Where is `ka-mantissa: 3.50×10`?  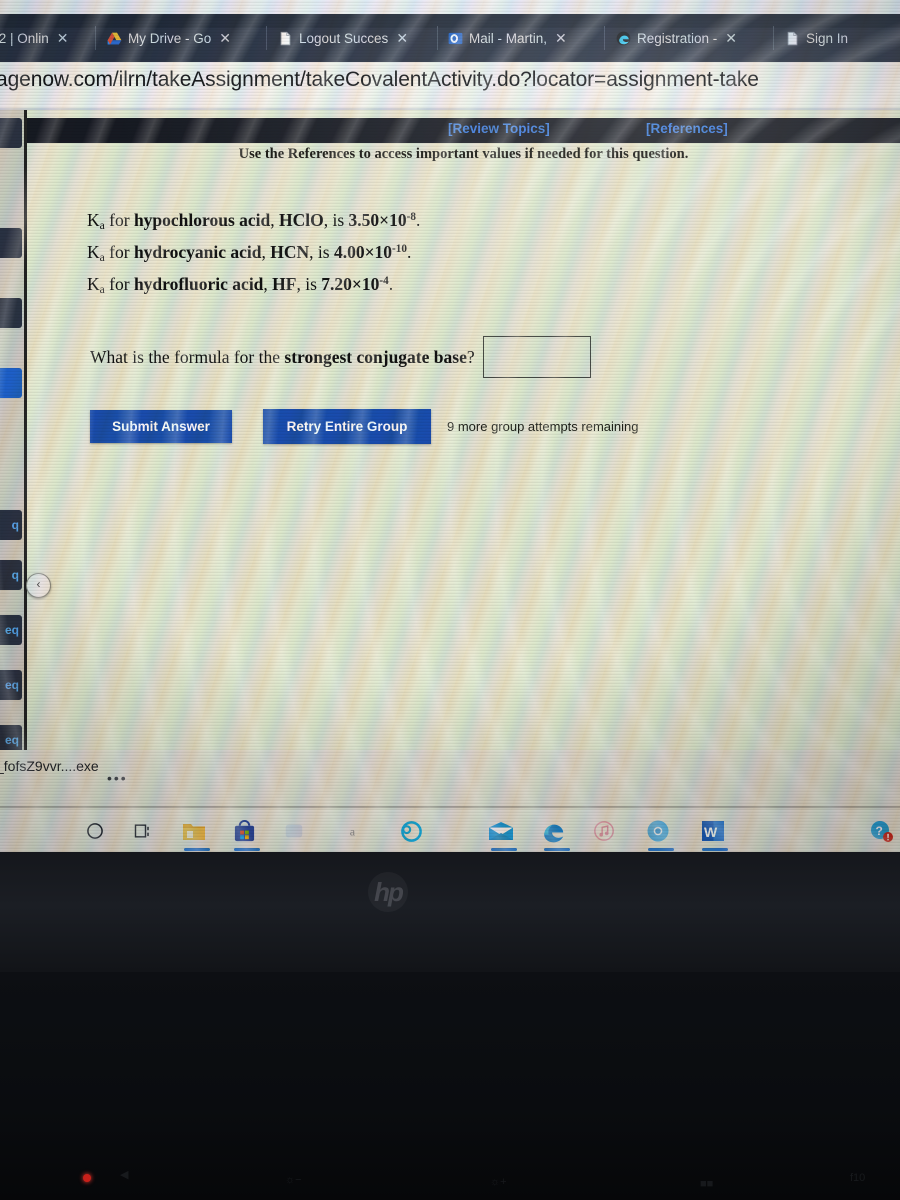
ka-mantissa: 3.50×10 is located at coordinates (377, 220).